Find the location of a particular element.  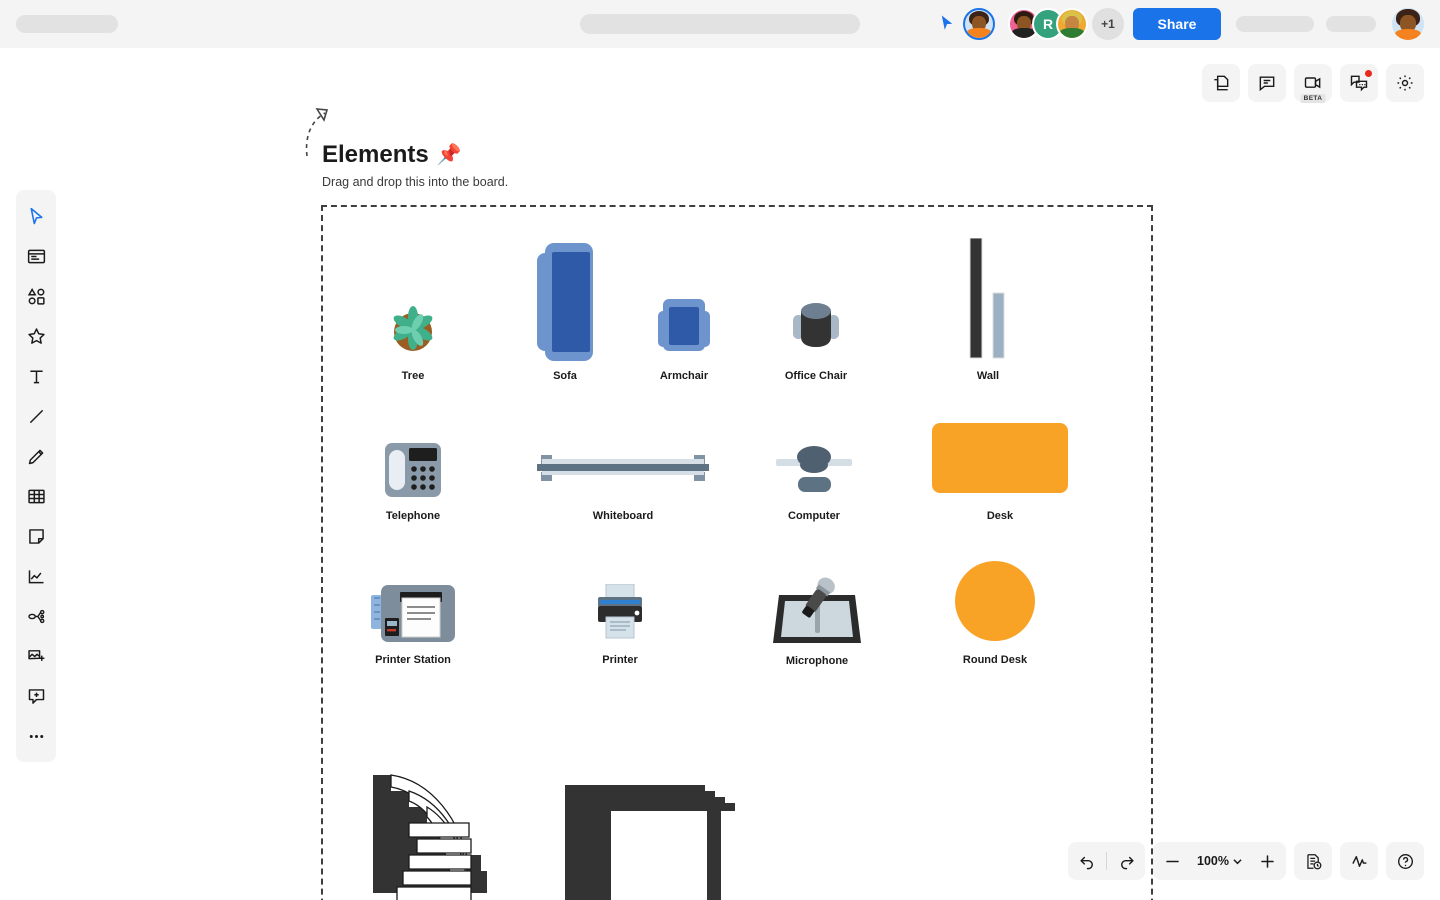

element-card-office-chair: Office Chair is located at coordinates (816, 340).